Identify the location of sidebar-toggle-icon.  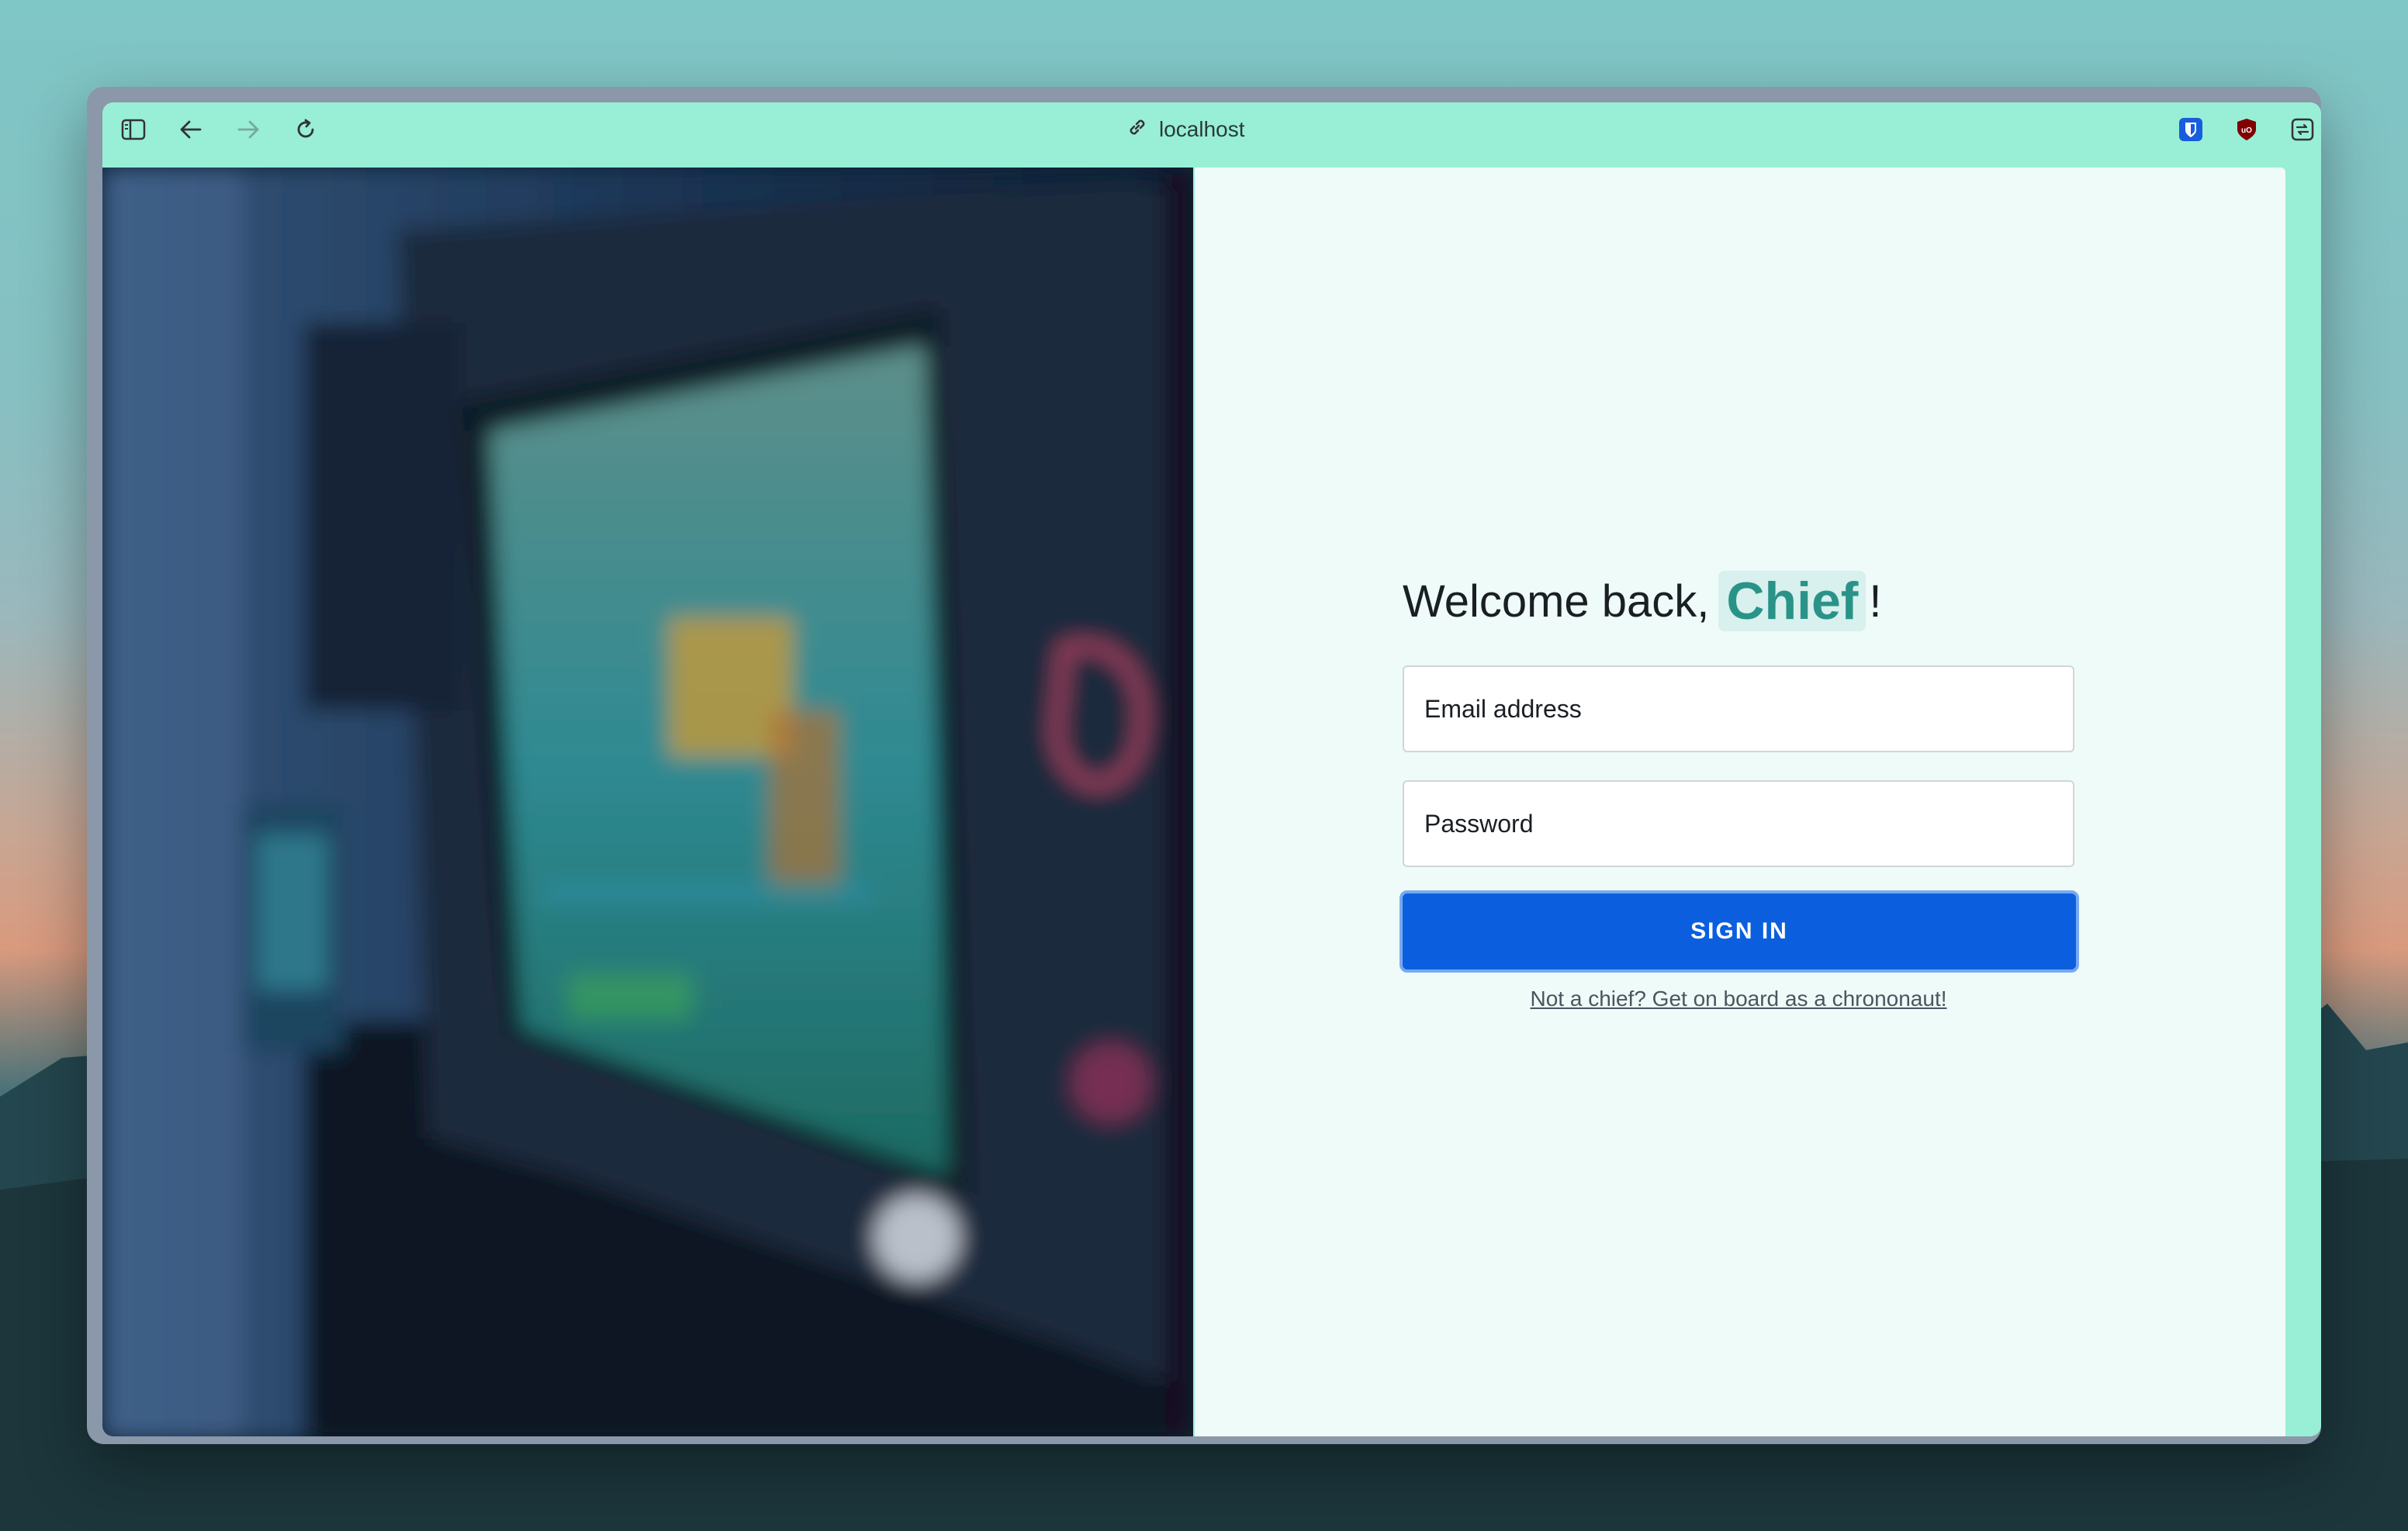
(133, 129).